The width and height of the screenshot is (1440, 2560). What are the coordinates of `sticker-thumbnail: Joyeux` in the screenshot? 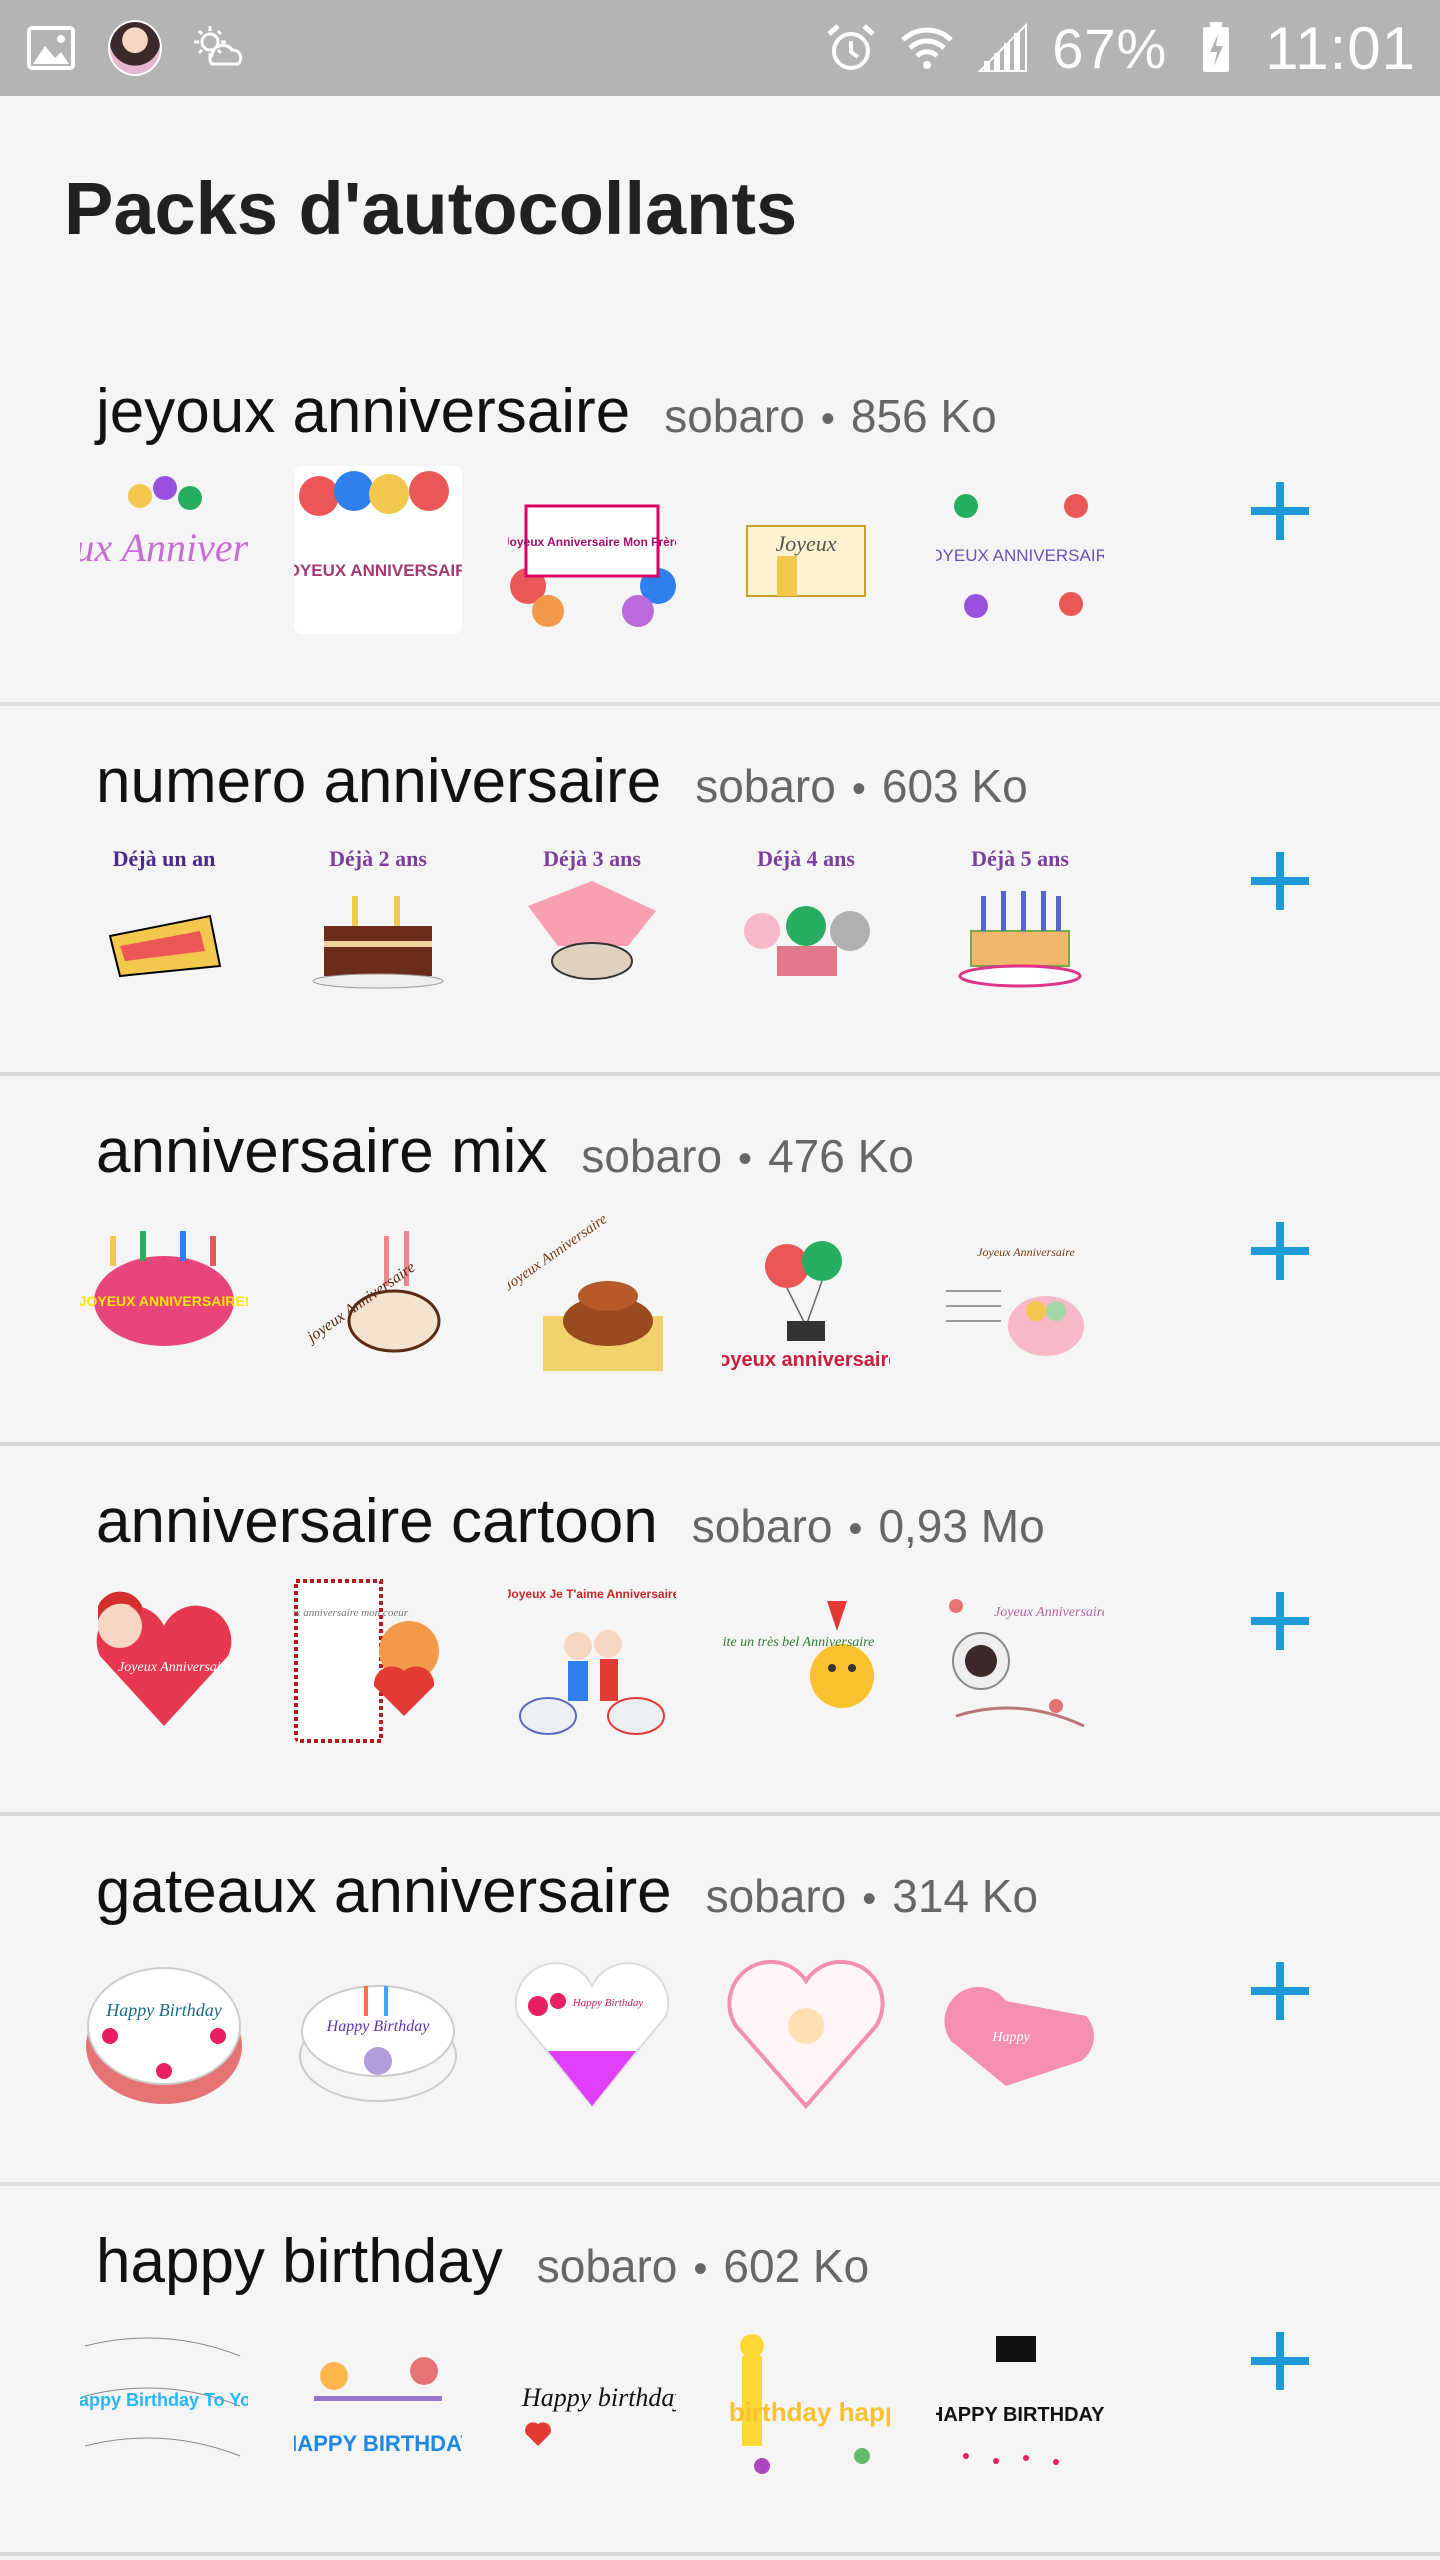 It's located at (806, 550).